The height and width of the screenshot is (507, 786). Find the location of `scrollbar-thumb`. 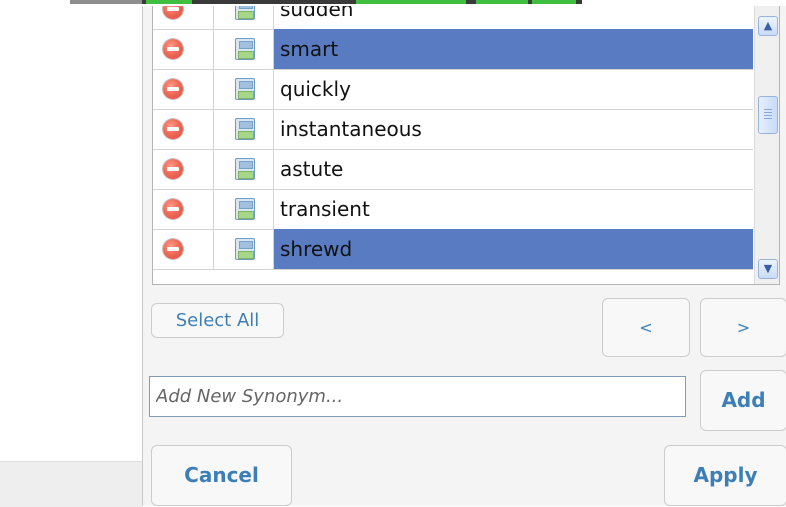

scrollbar-thumb is located at coordinates (768, 115).